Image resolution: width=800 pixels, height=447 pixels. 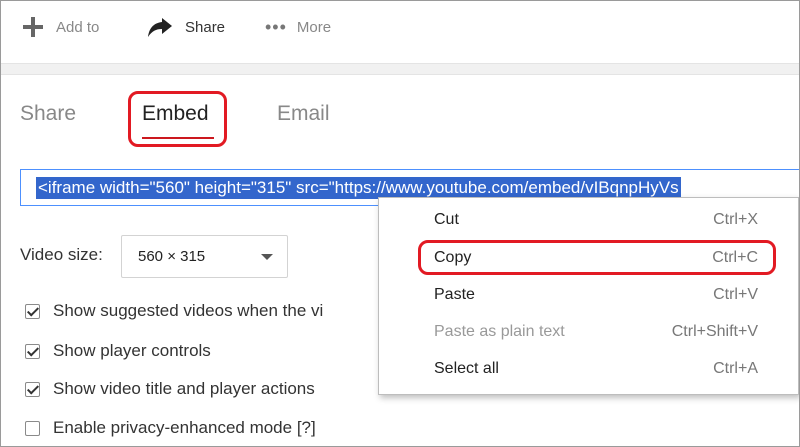 What do you see at coordinates (32, 311) in the screenshot?
I see `checkbox-suggested-videos` at bounding box center [32, 311].